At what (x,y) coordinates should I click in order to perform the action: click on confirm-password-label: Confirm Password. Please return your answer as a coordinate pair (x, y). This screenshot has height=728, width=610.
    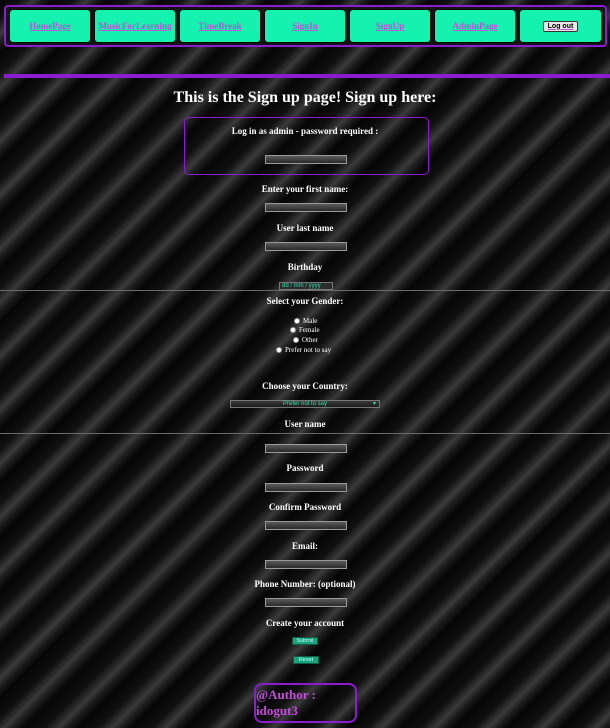
    Looking at the image, I should click on (305, 507).